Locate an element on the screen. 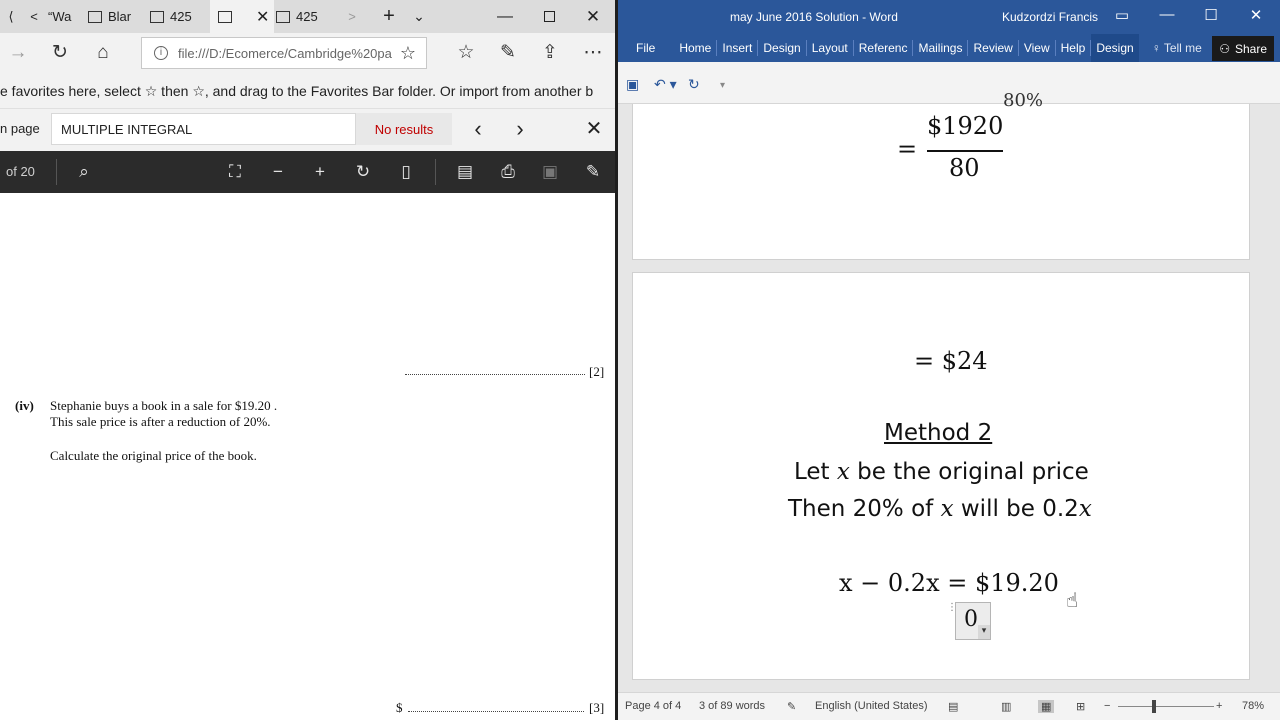 This screenshot has height=720, width=1280. page-icon is located at coordinates (95, 16).